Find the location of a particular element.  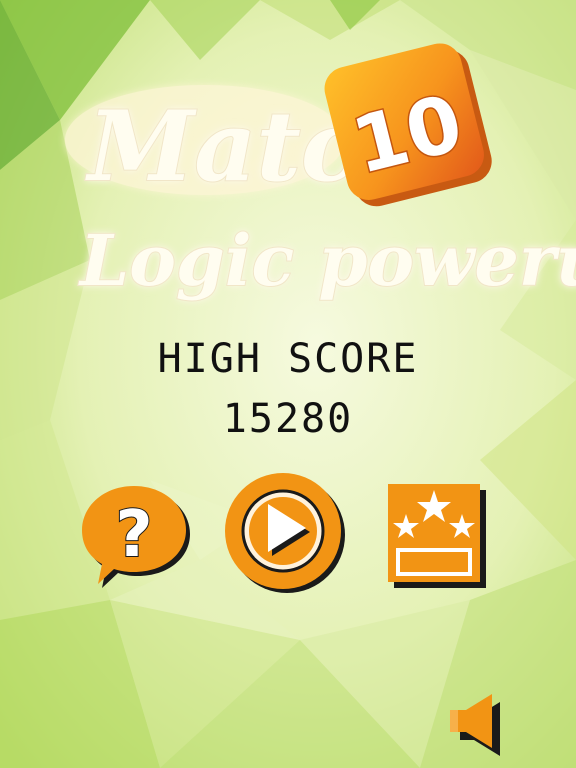

play-icon is located at coordinates (285, 533).